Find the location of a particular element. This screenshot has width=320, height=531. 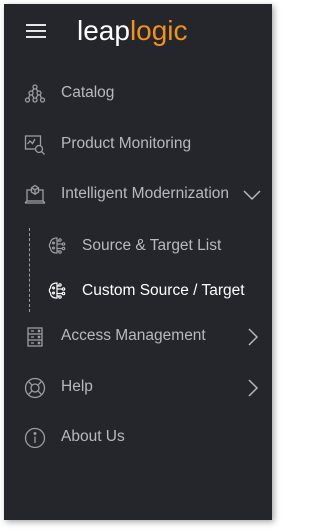

submenu-item-label: Custom Source / Target is located at coordinates (163, 290).